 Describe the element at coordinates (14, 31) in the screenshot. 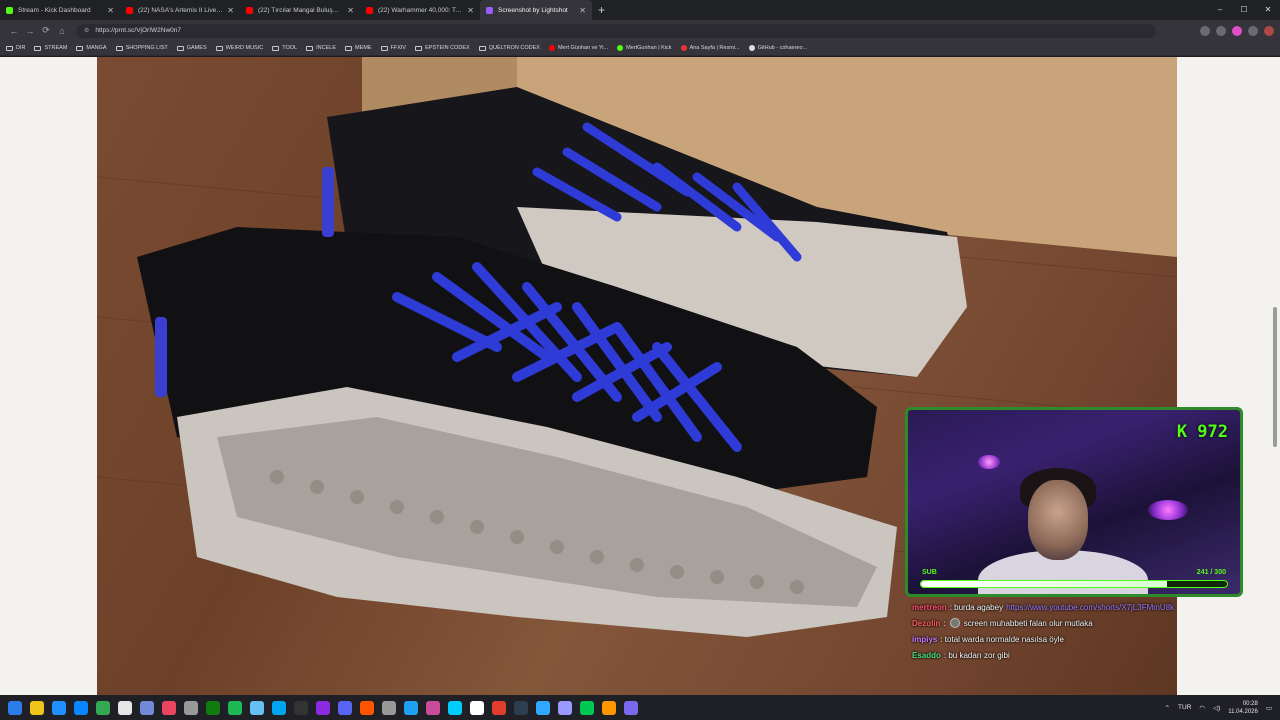

I see `back-button: ←` at that location.